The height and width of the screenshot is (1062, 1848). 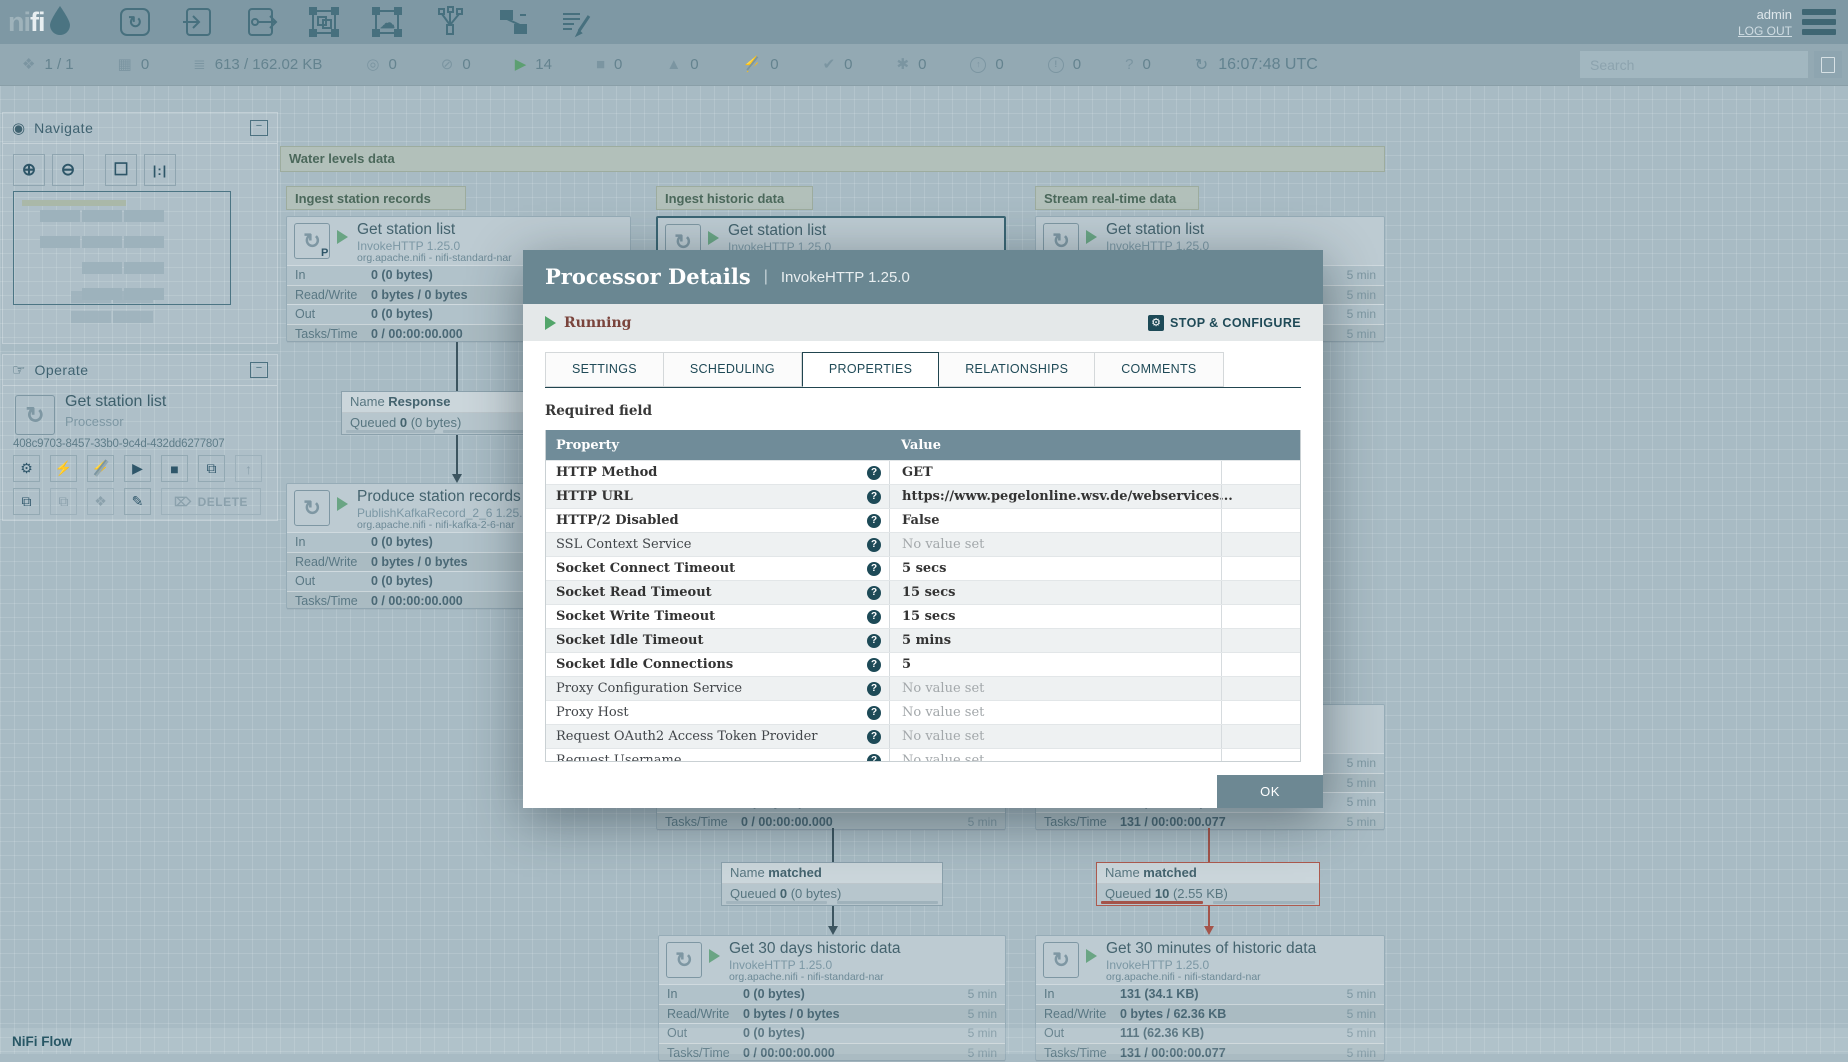 I want to click on connection-connection-matched-1: Name matchedQueued 0 (0 bytes), so click(x=832, y=884).